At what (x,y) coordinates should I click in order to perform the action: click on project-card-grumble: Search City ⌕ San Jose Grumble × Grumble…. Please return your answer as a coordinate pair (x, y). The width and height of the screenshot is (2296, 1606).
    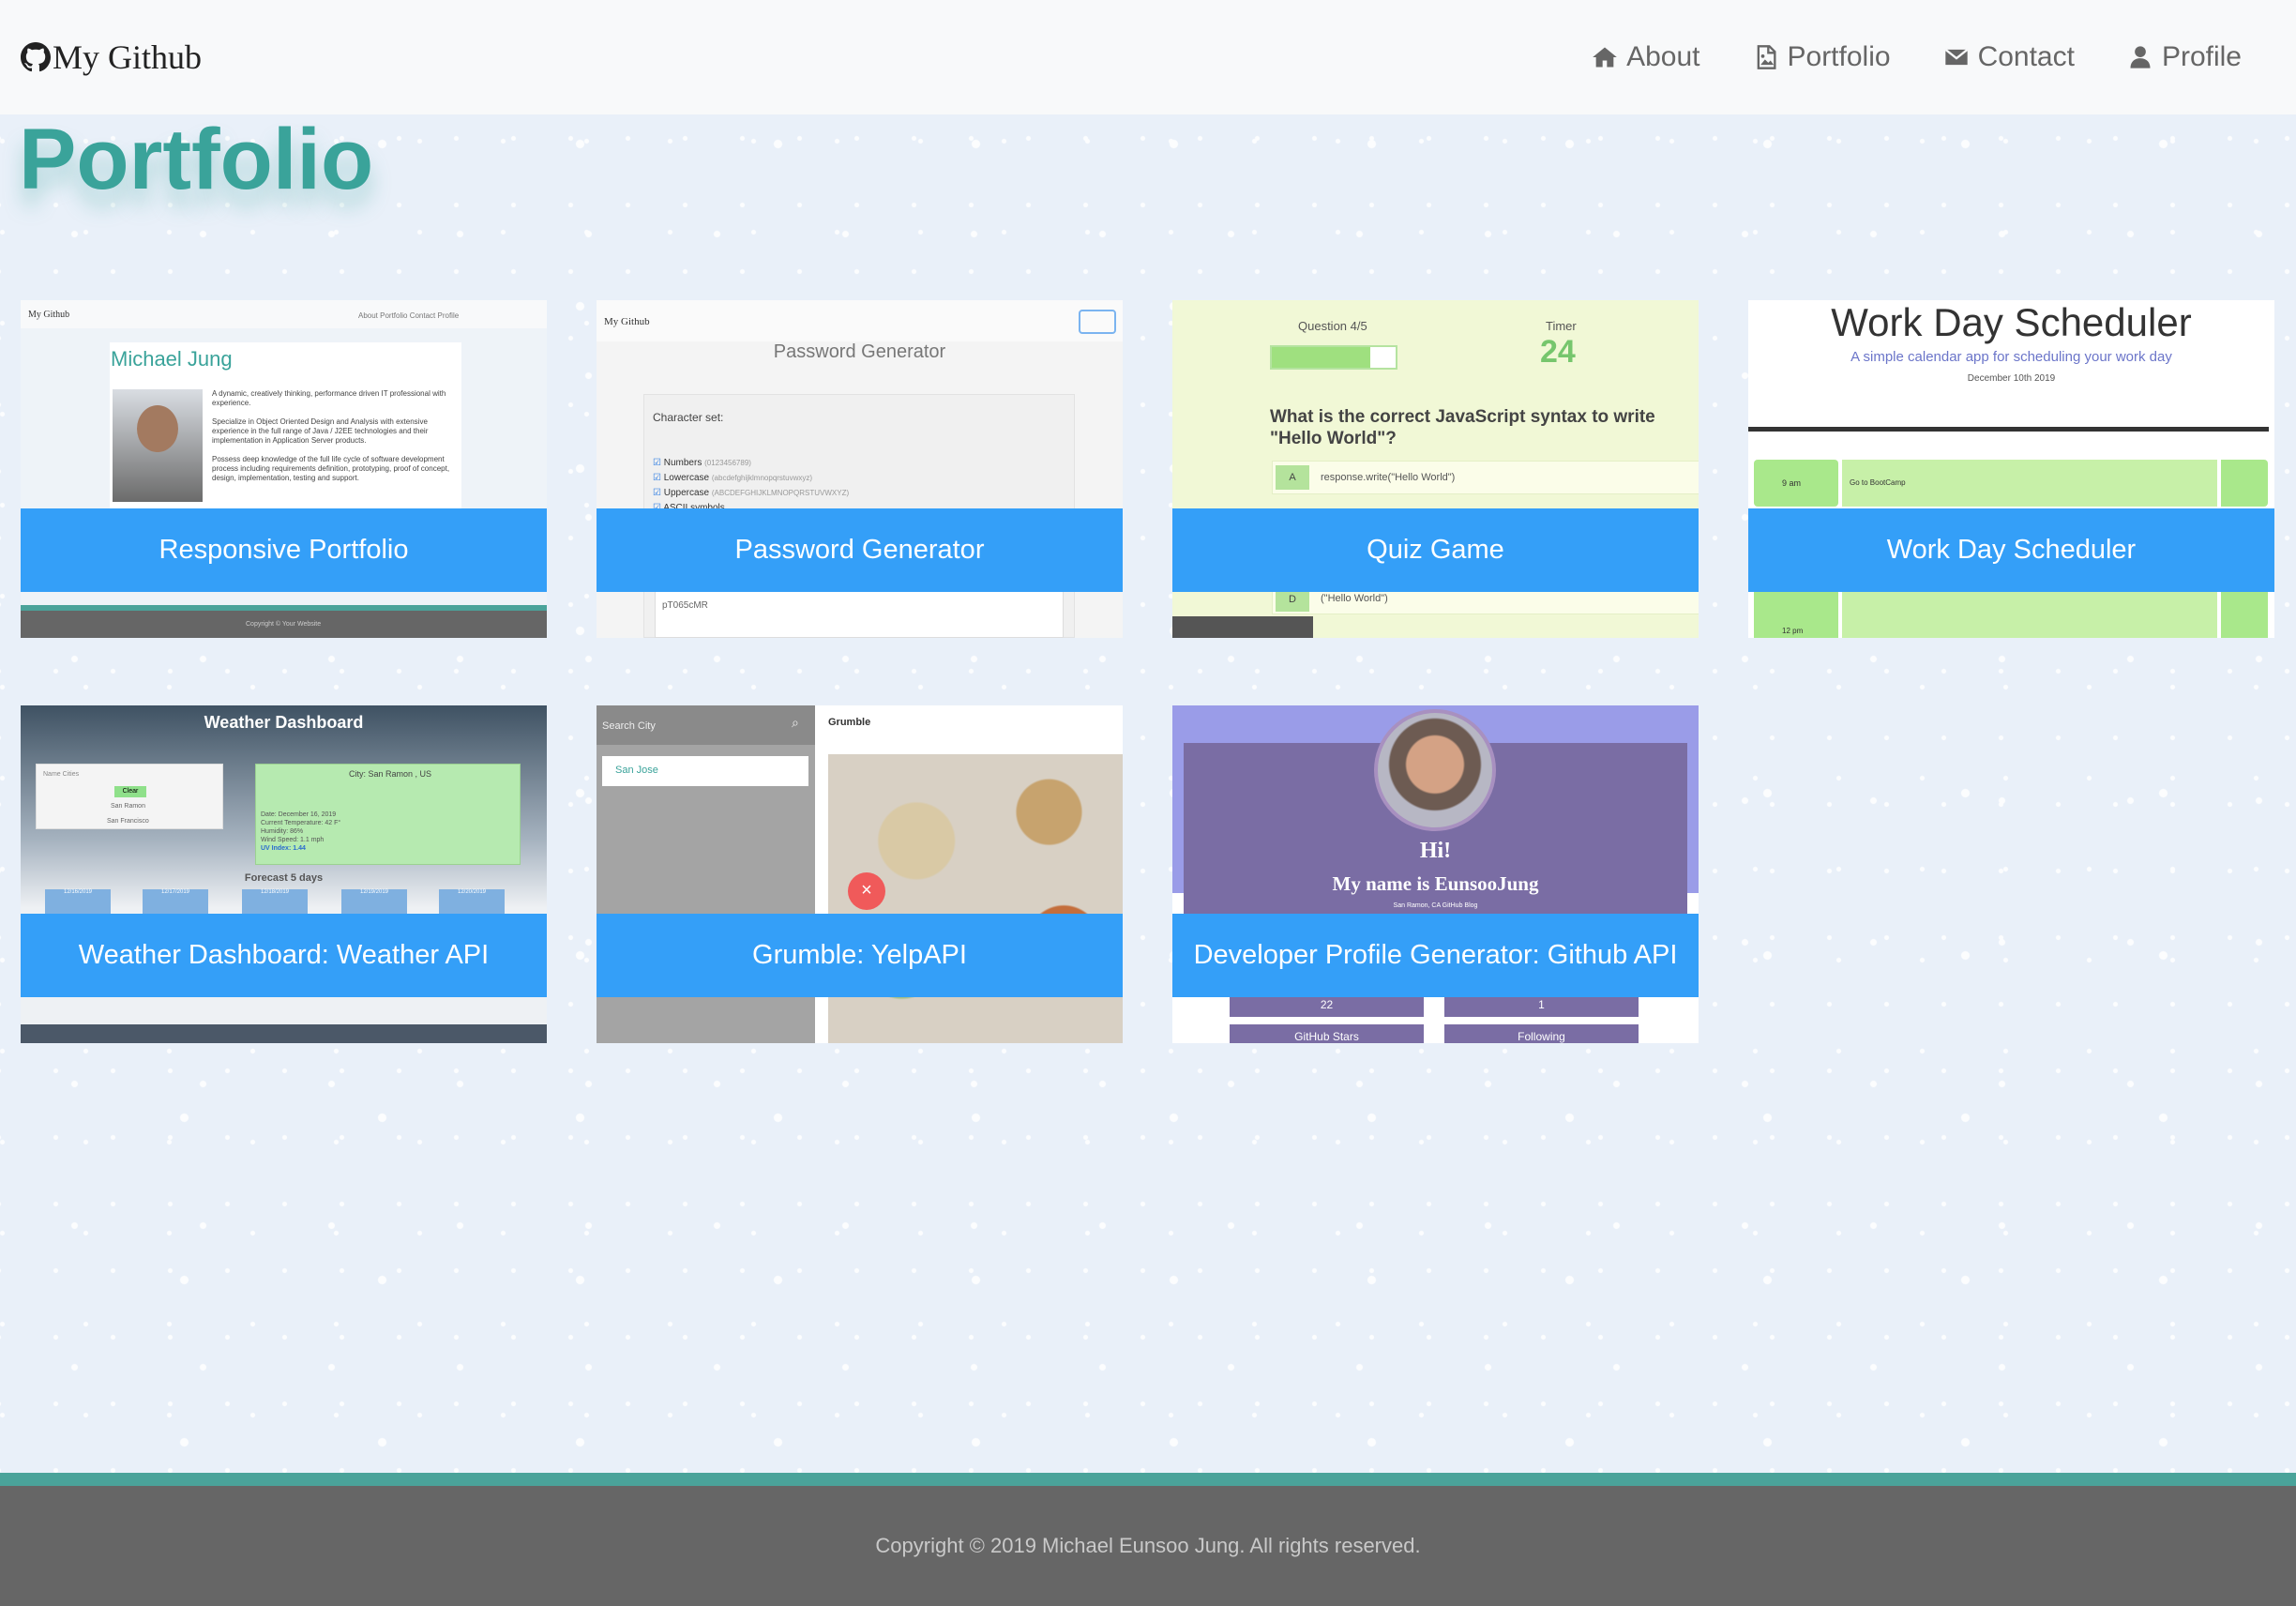
    Looking at the image, I should click on (860, 874).